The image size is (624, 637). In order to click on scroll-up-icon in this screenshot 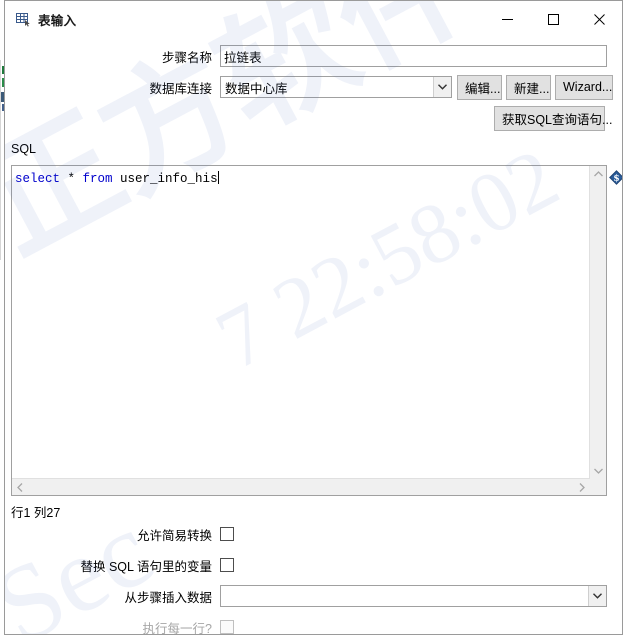, I will do `click(598, 174)`.